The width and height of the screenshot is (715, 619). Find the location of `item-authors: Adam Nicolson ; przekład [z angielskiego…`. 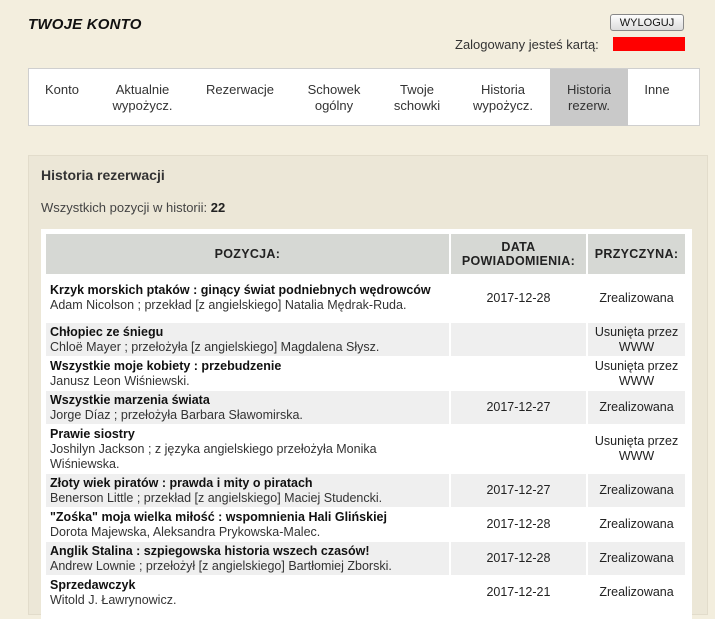

item-authors: Adam Nicolson ; przekład [z angielskiego… is located at coordinates (228, 305).